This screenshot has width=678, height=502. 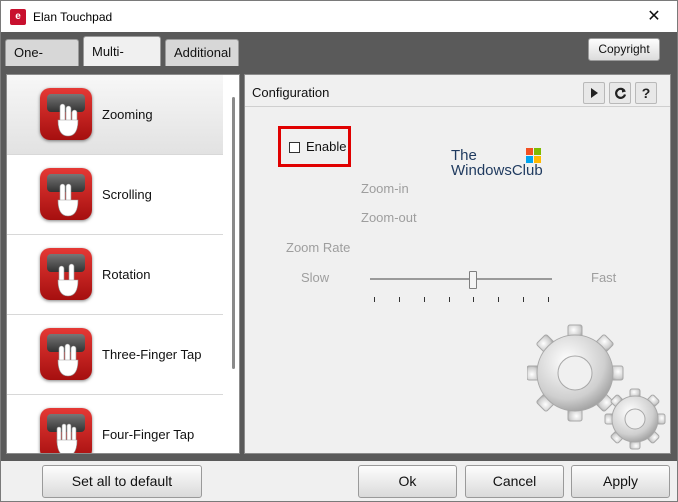 I want to click on elan-logo-icon: e, so click(x=18, y=17).